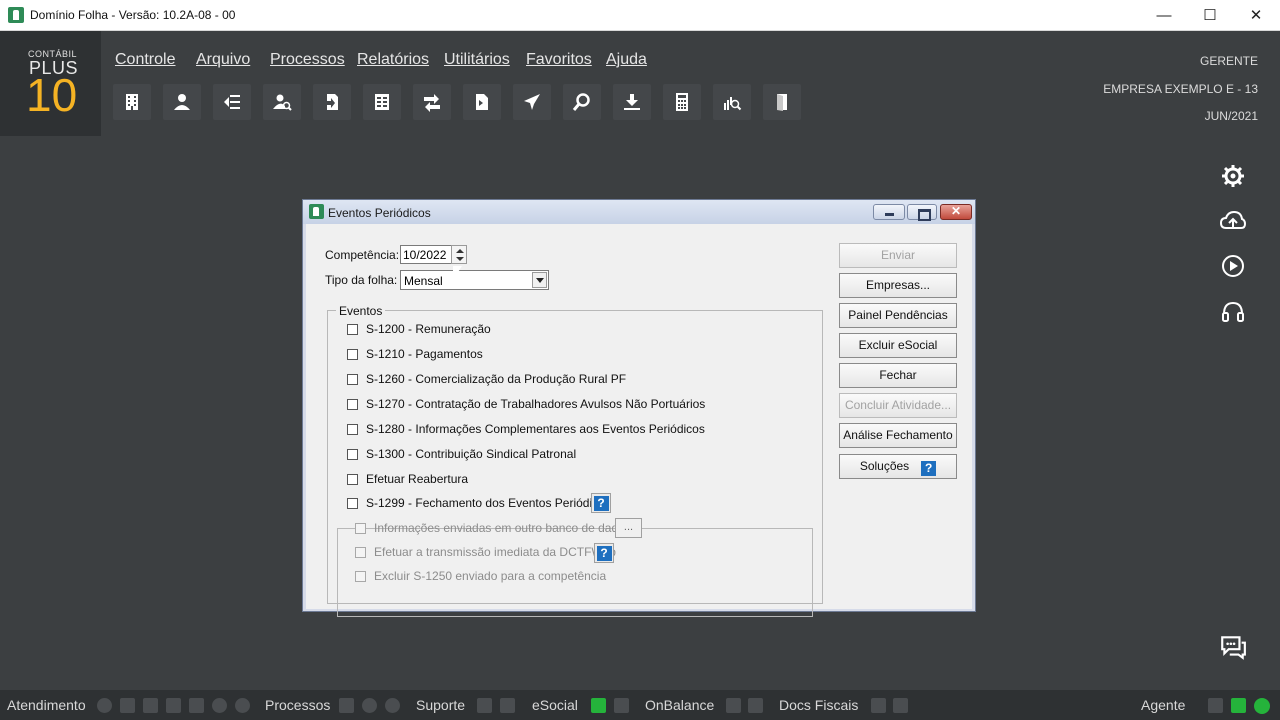 This screenshot has width=1280, height=720. I want to click on dialog-close-button, so click(956, 212).